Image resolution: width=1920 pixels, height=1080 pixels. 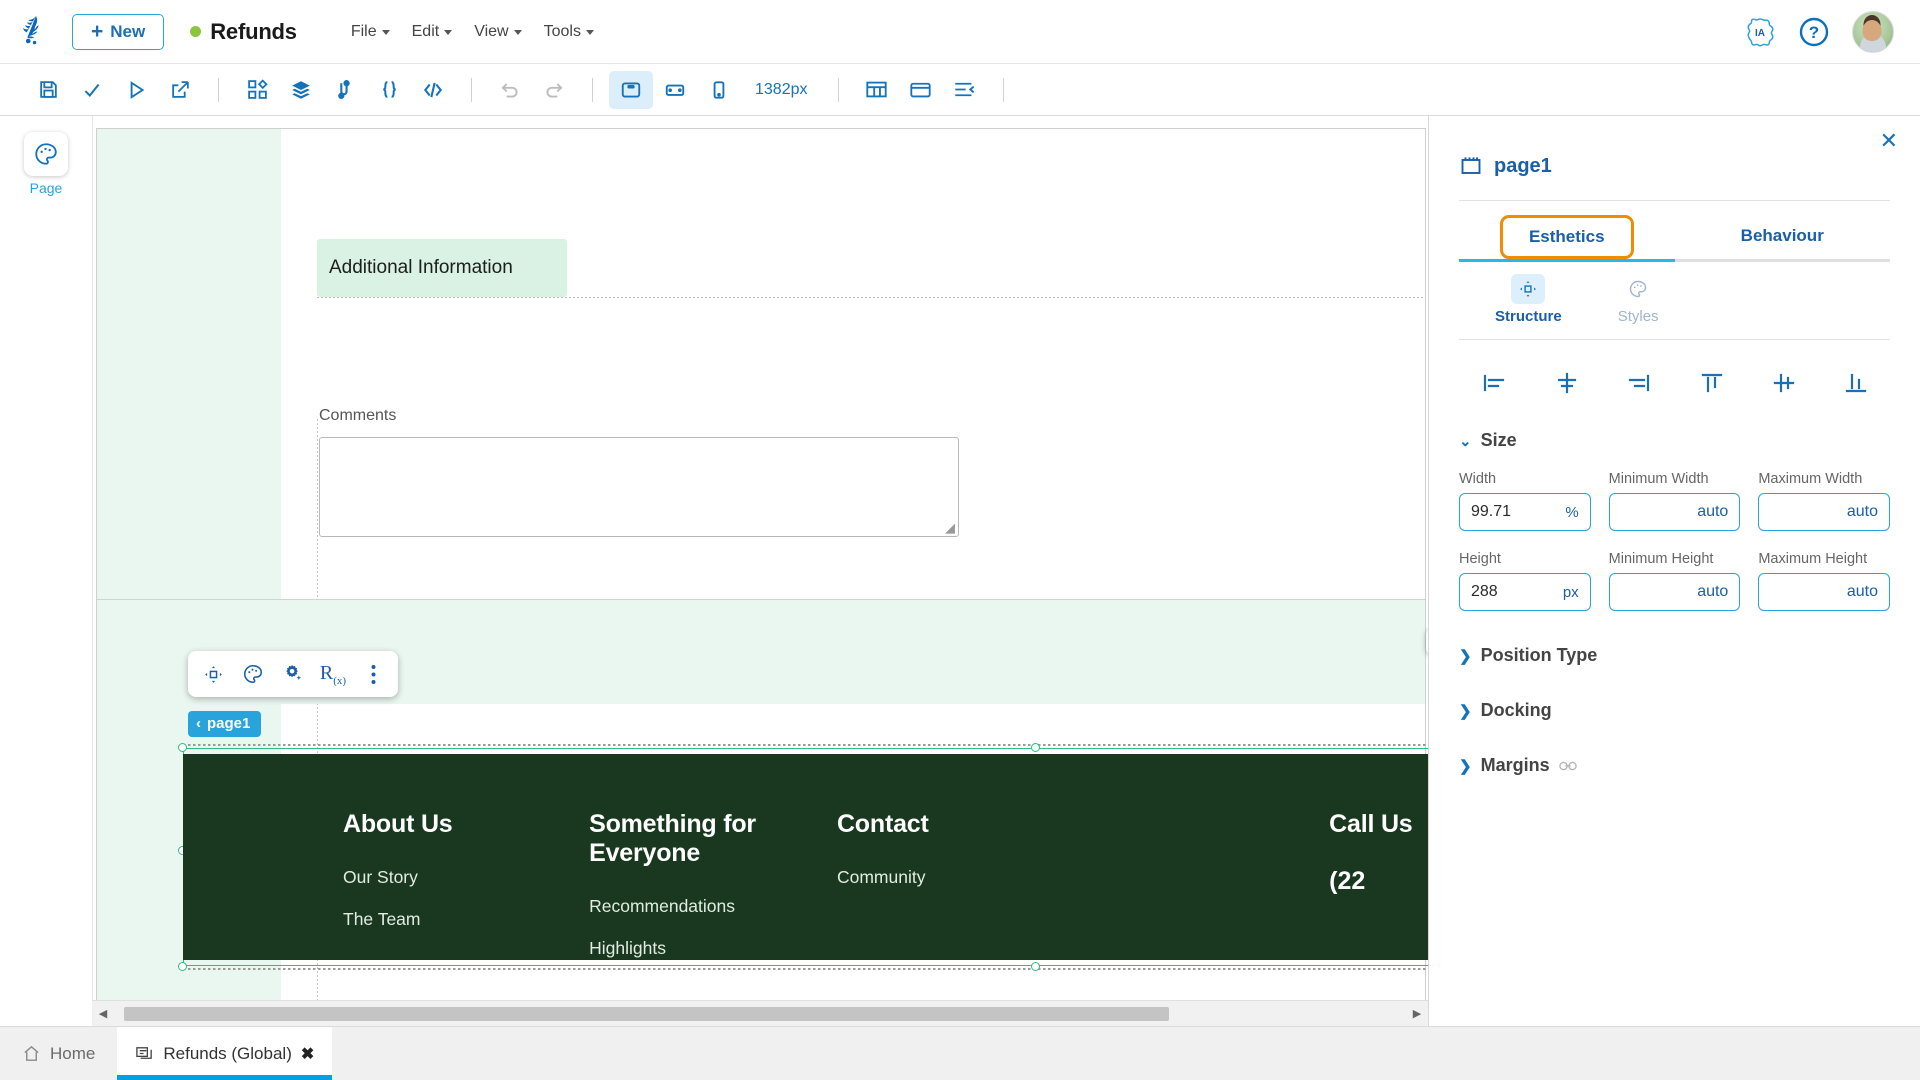 I want to click on footer-link: Community, so click(x=1083, y=877).